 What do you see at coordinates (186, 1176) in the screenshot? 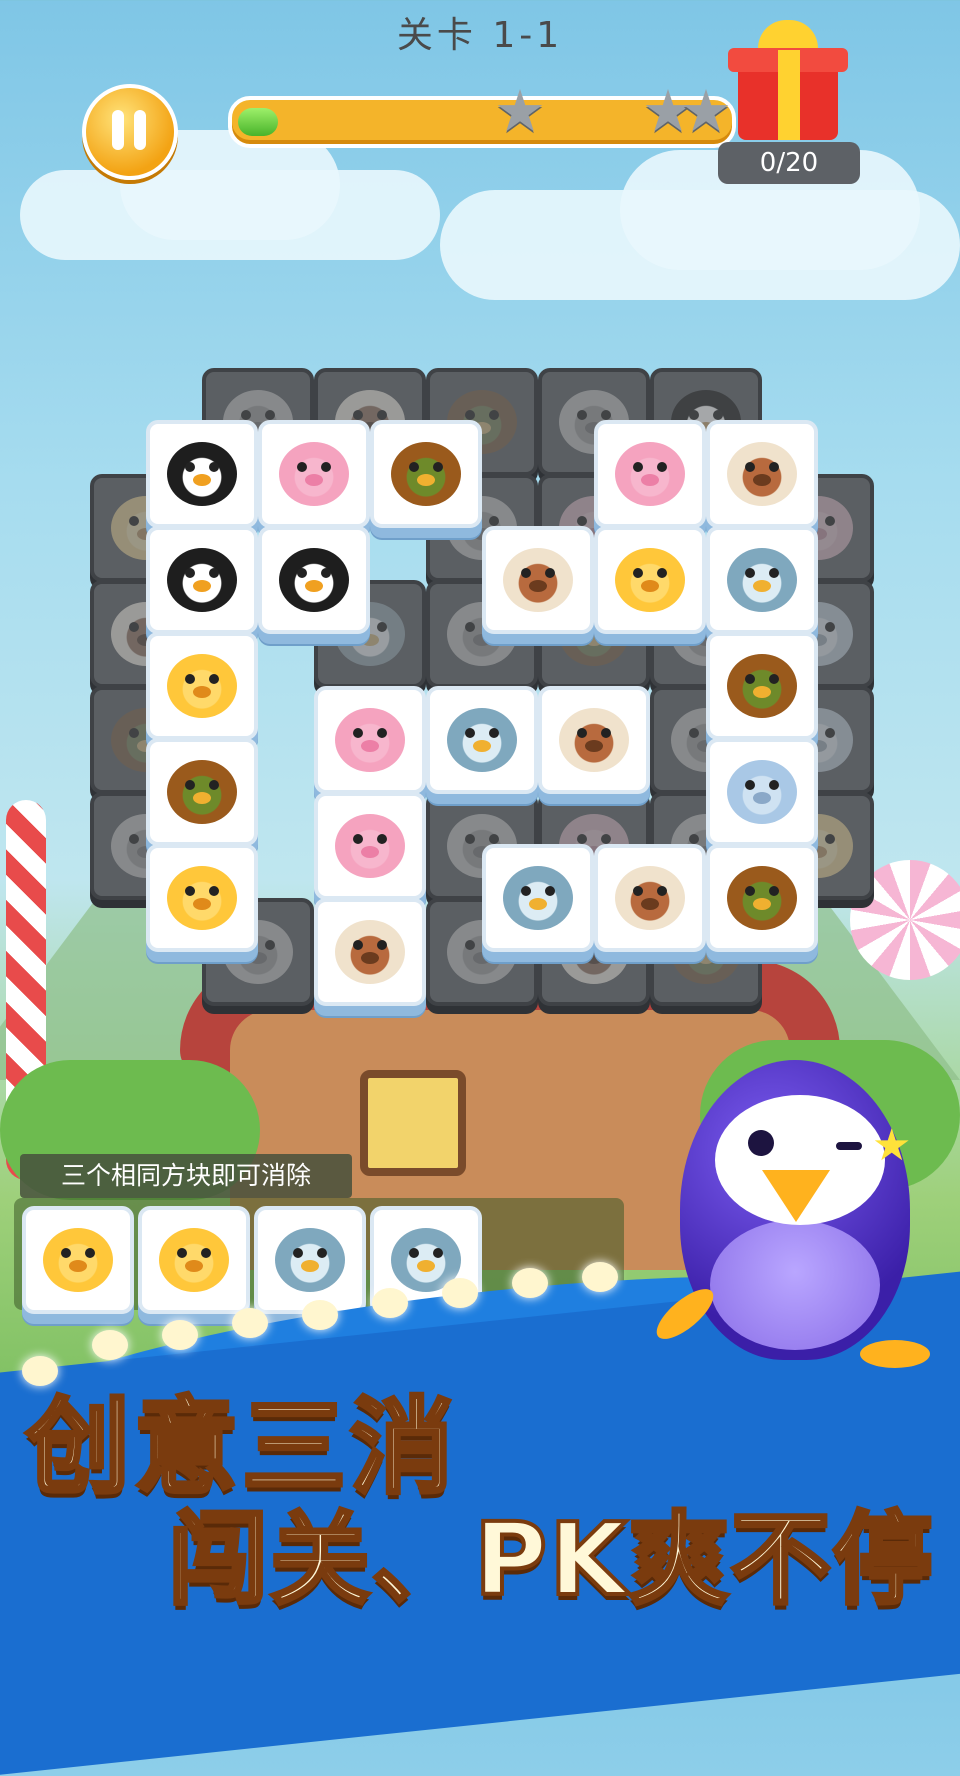
I see `tray-tip: 三个相同方块即可消除` at bounding box center [186, 1176].